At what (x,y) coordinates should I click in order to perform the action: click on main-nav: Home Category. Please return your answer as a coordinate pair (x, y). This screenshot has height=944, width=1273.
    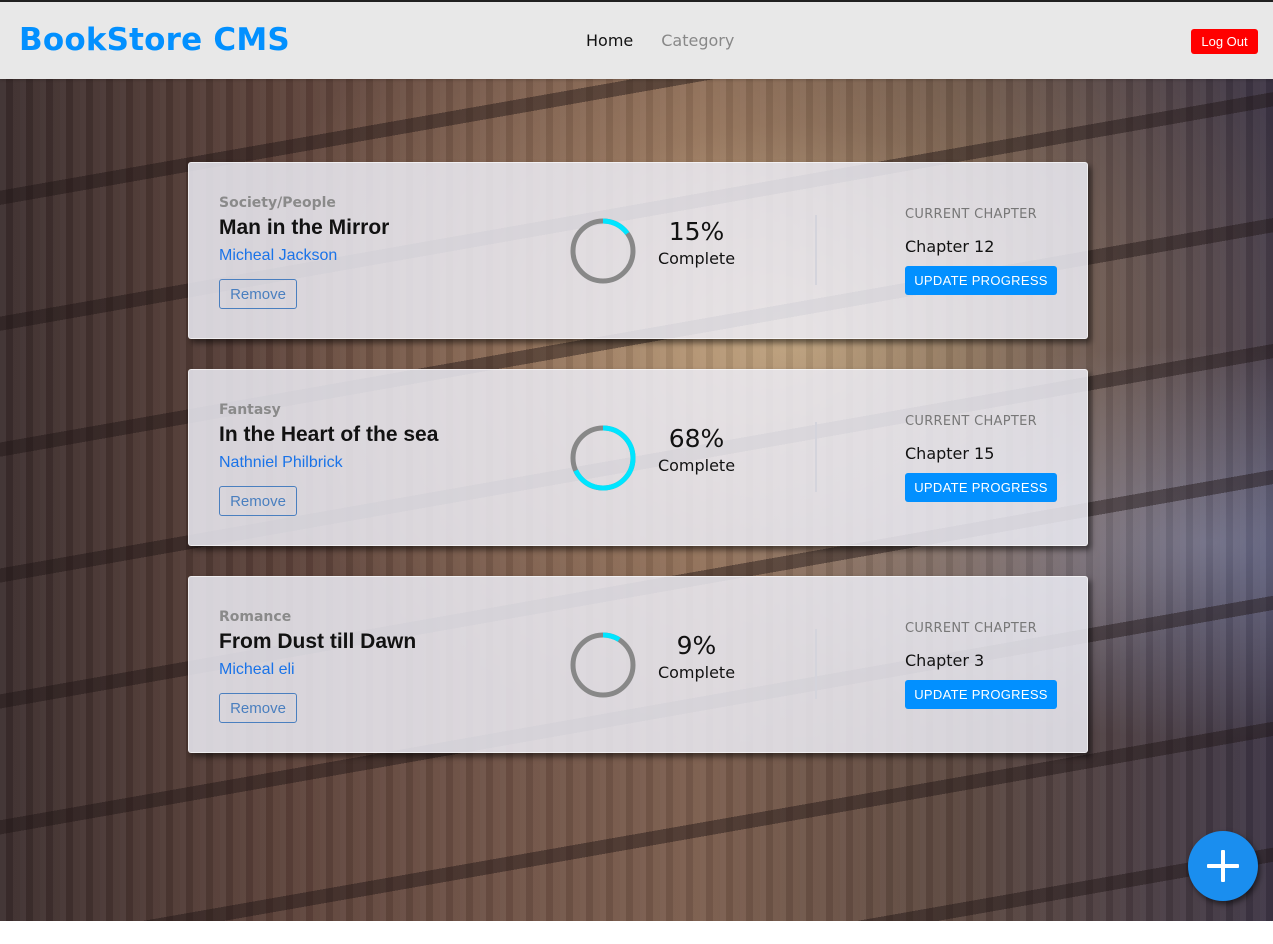
    Looking at the image, I should click on (660, 40).